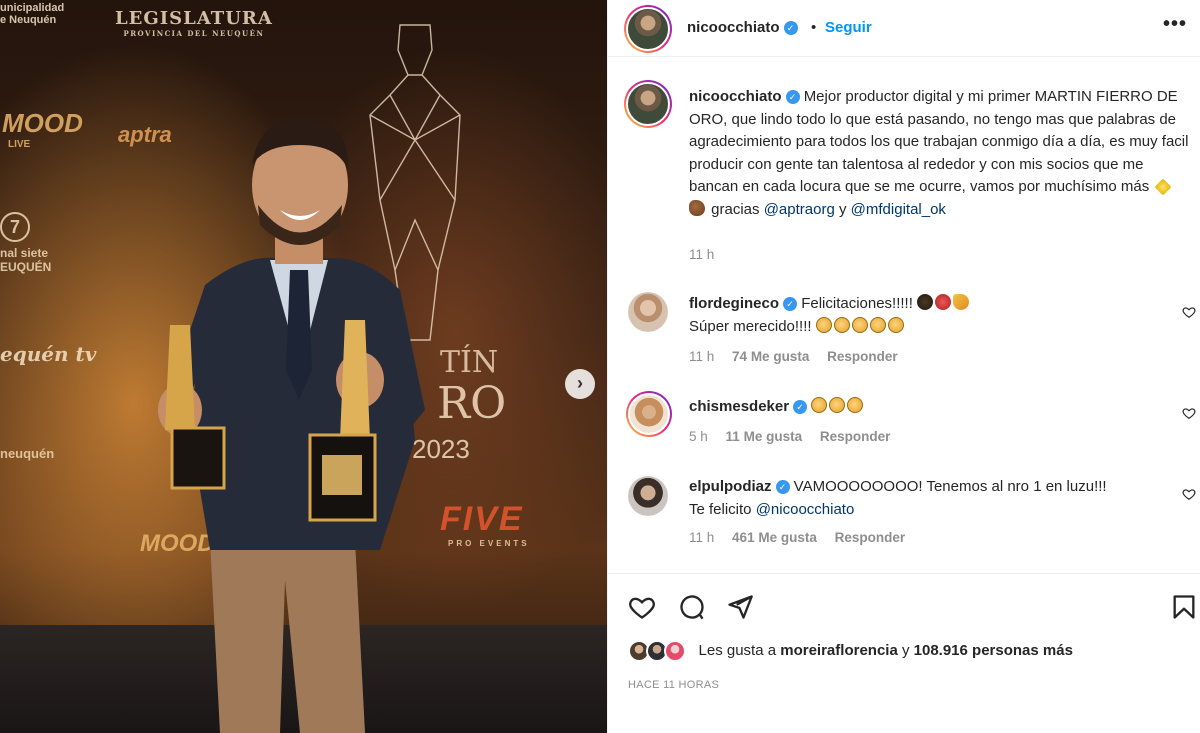 This screenshot has height=733, width=1200. I want to click on caption-username: nicoocchiato, so click(735, 96).